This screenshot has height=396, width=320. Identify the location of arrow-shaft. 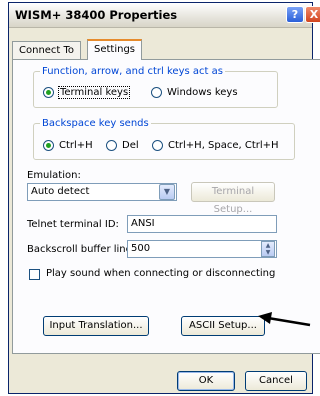
(289, 321).